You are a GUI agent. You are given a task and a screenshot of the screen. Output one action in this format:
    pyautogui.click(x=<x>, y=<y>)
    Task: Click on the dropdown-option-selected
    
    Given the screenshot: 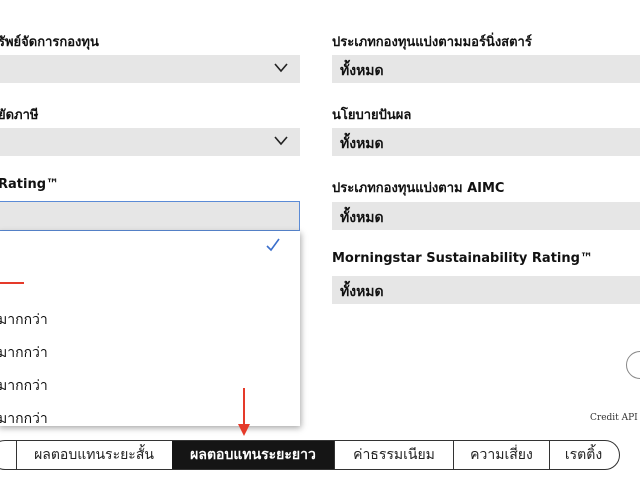 What is the action you would take?
    pyautogui.click(x=144, y=247)
    